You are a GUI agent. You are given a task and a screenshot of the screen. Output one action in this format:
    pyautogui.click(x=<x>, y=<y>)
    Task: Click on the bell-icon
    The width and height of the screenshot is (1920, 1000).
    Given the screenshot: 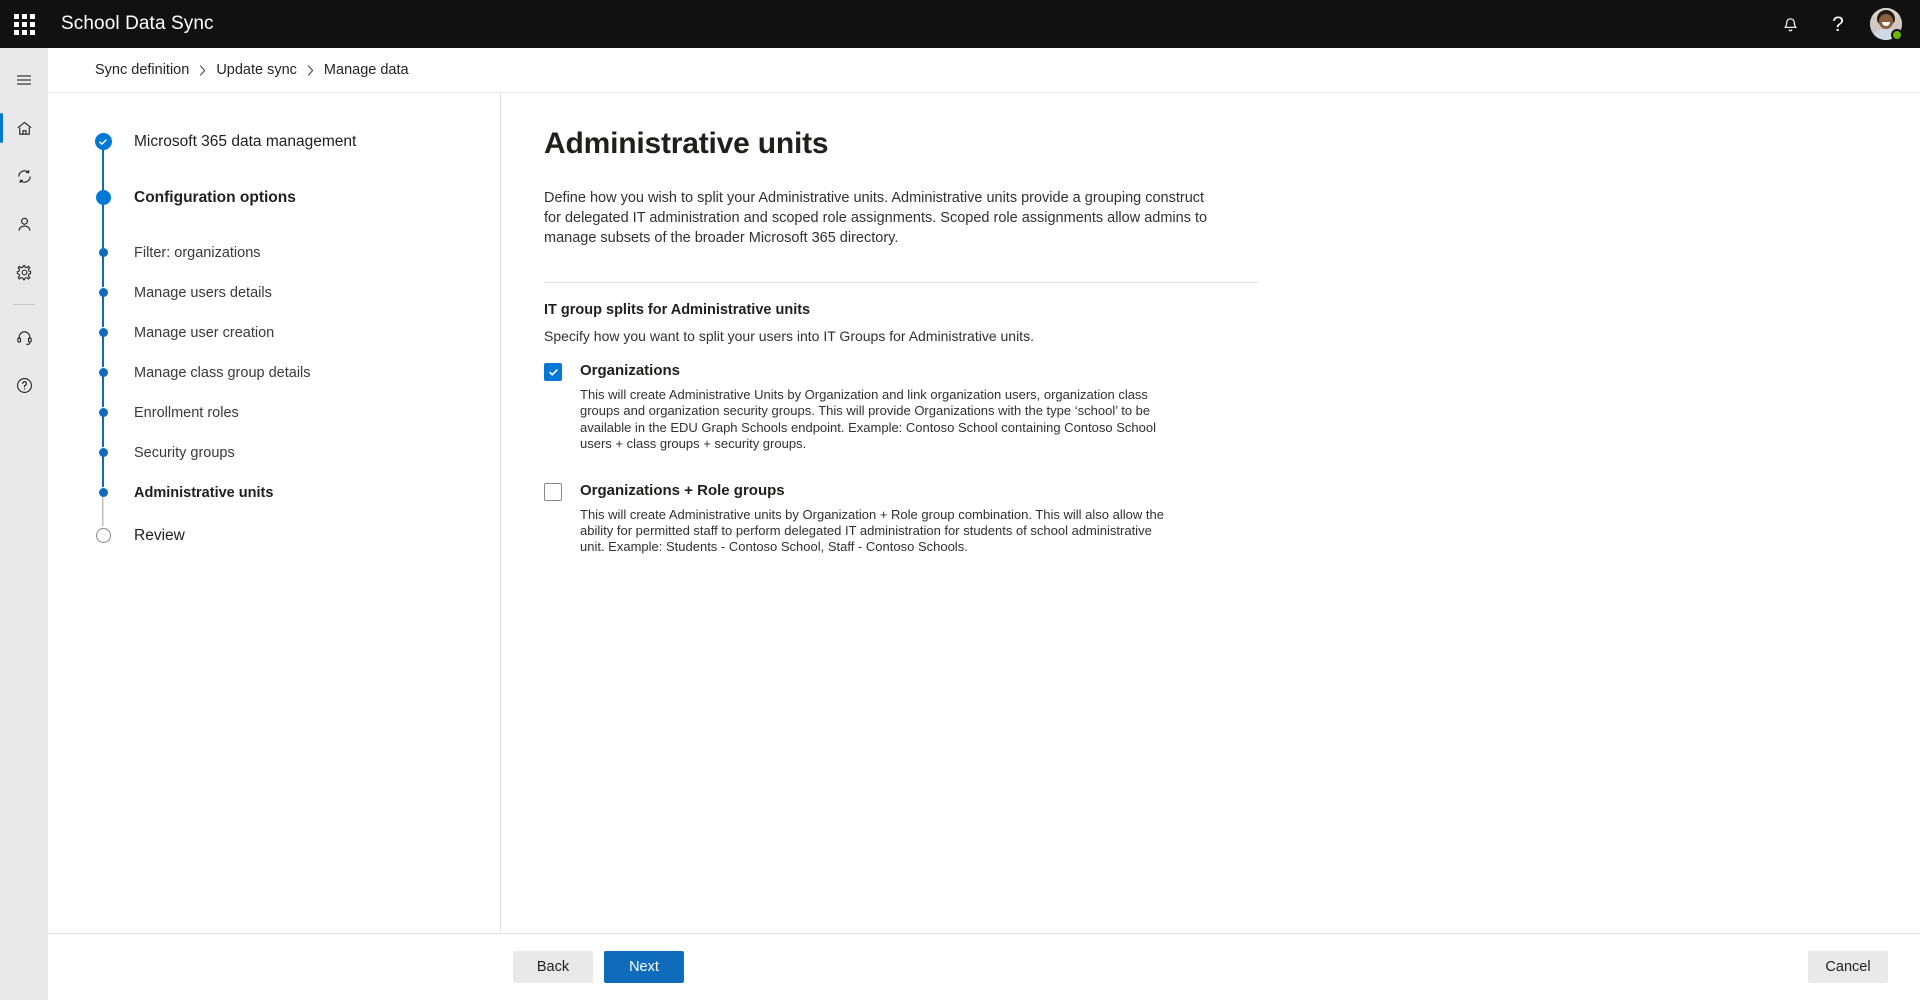 What is the action you would take?
    pyautogui.click(x=1790, y=24)
    